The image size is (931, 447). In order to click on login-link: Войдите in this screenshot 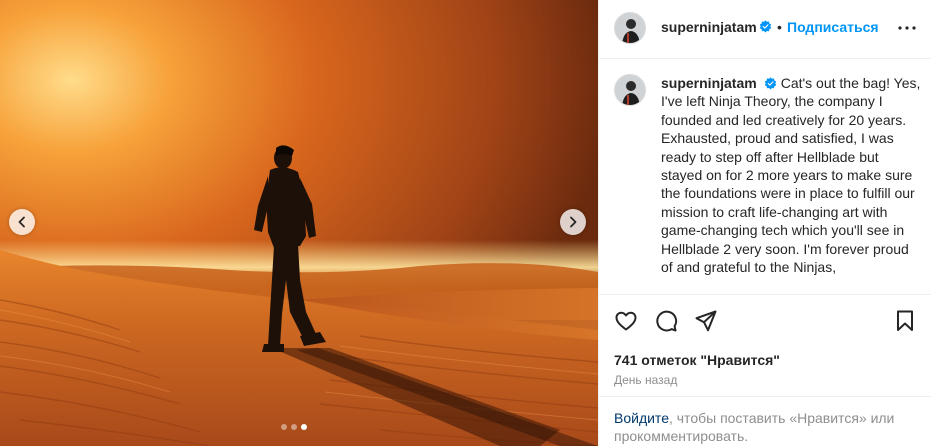, I will do `click(641, 418)`.